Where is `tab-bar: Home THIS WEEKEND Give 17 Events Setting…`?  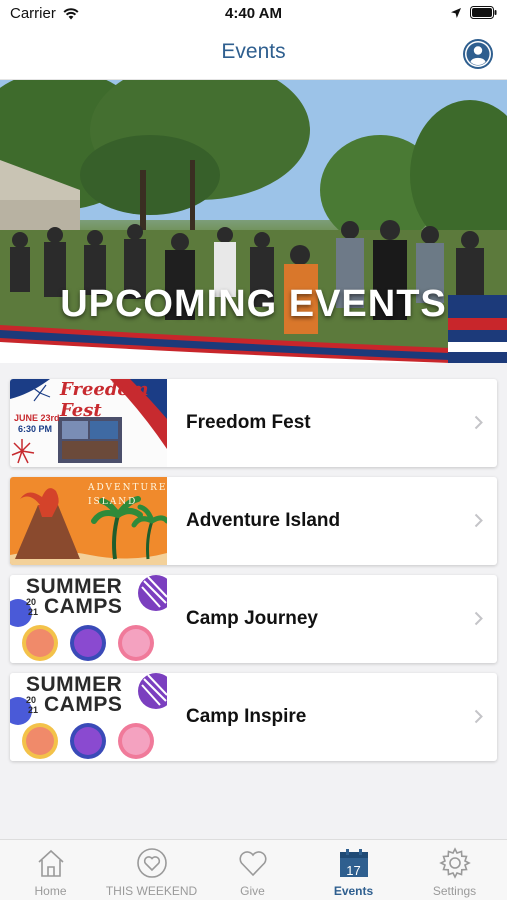 tab-bar: Home THIS WEEKEND Give 17 Events Setting… is located at coordinates (253, 869).